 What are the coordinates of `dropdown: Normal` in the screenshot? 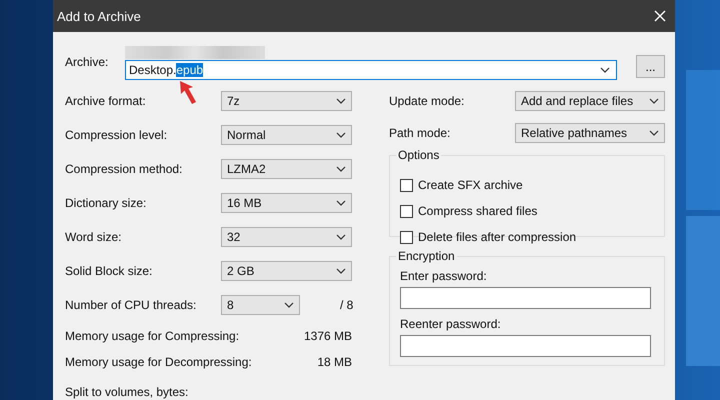 It's located at (286, 135).